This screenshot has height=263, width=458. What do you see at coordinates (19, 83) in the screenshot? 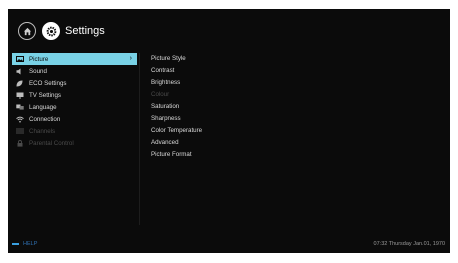
I see `leaf-icon` at bounding box center [19, 83].